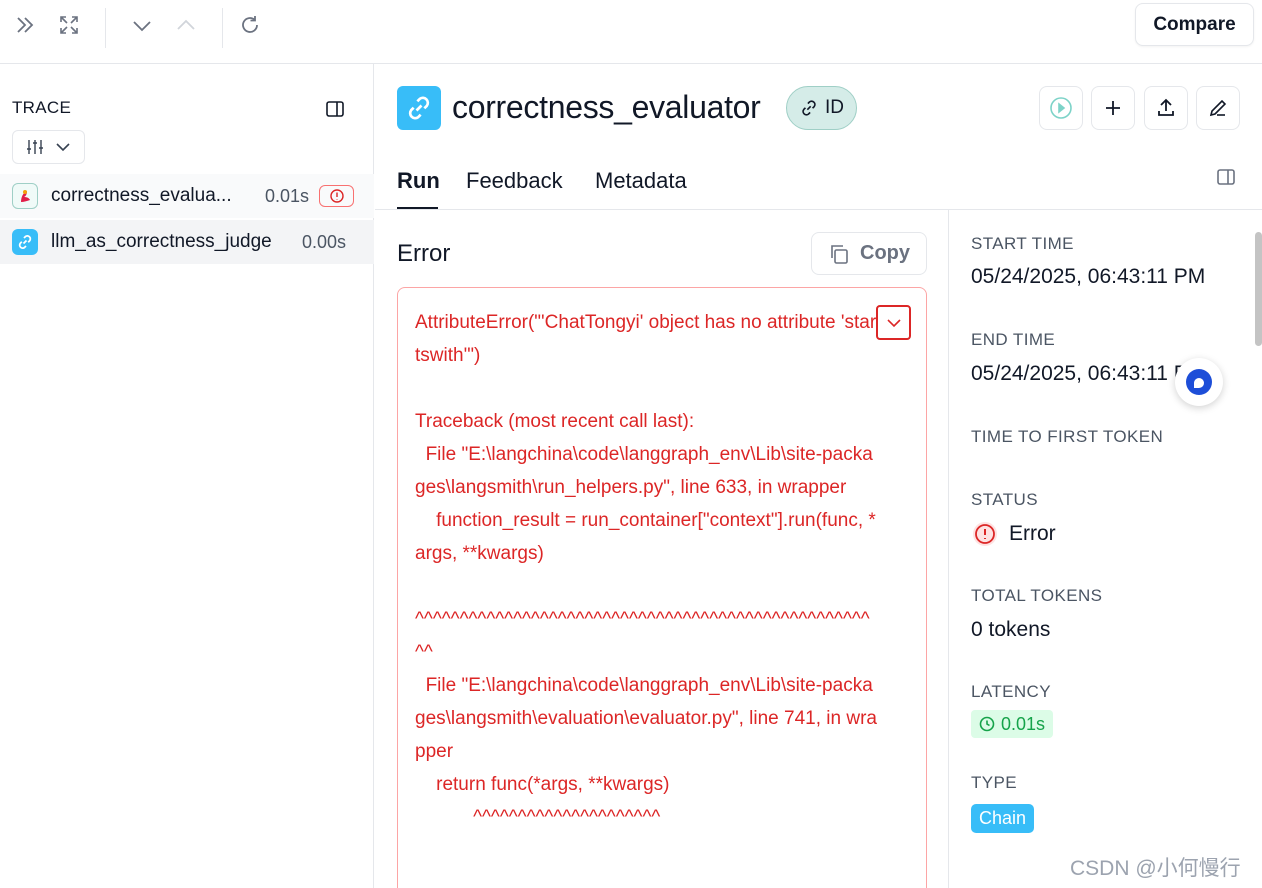  Describe the element at coordinates (1023, 723) in the screenshot. I see `latency-value: 0.01s` at that location.